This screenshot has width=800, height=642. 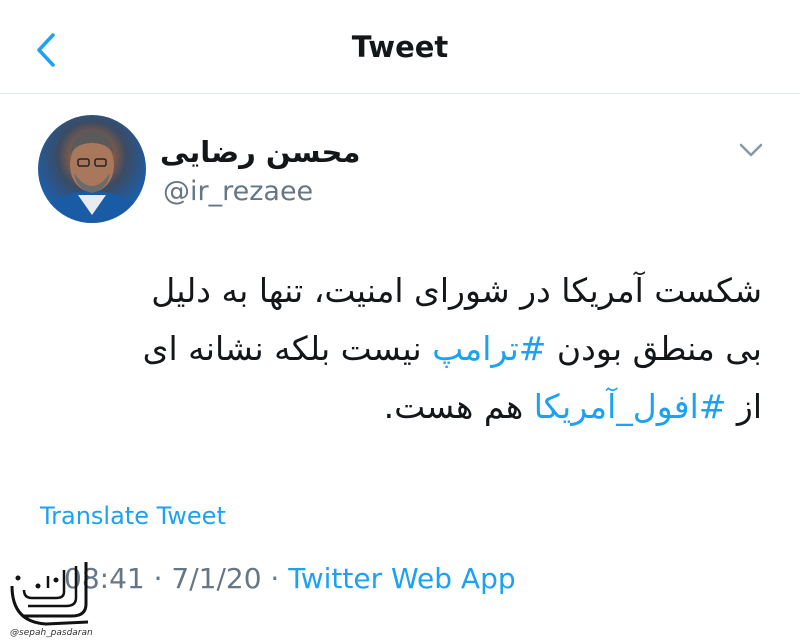 I want to click on tweet-line-2: بی منطق بودن #ترامپ نیست بلکه نشانه ای, so click(x=401, y=349).